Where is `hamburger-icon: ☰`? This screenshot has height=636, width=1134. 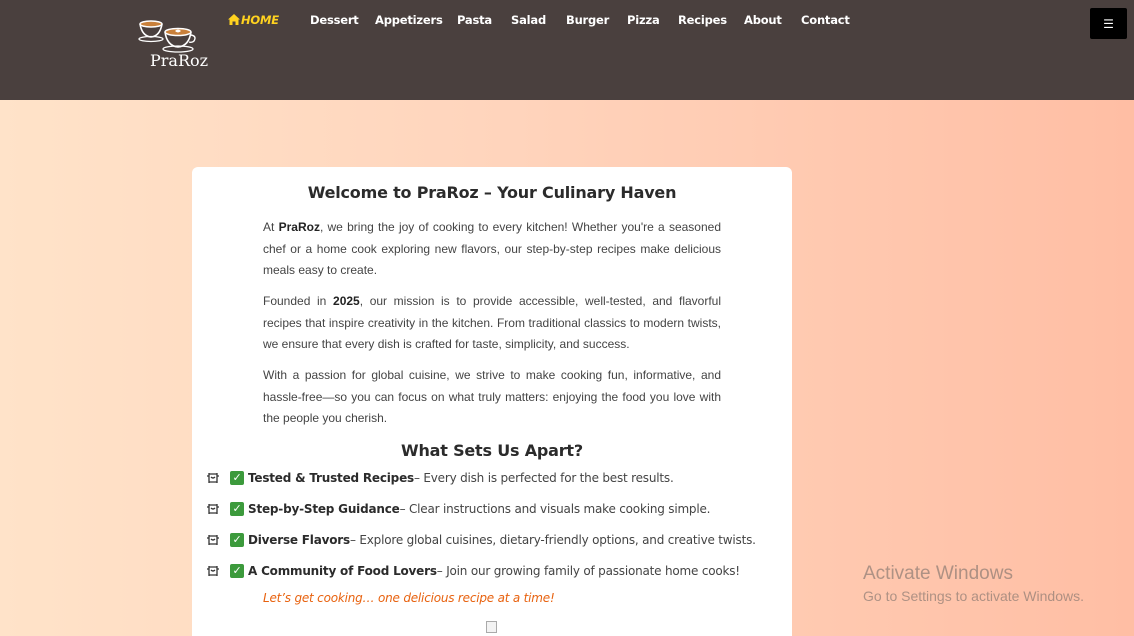 hamburger-icon: ☰ is located at coordinates (1108, 23).